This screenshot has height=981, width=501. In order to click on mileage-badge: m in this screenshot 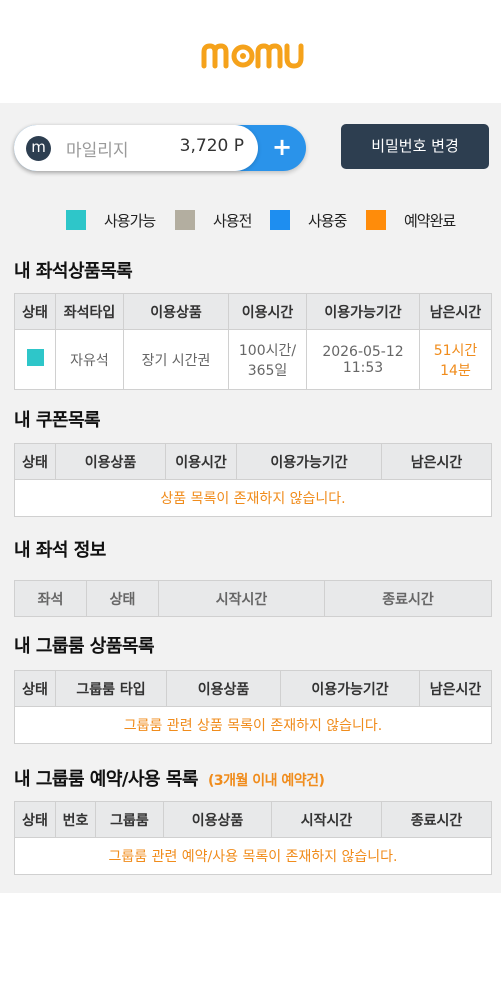, I will do `click(38, 148)`.